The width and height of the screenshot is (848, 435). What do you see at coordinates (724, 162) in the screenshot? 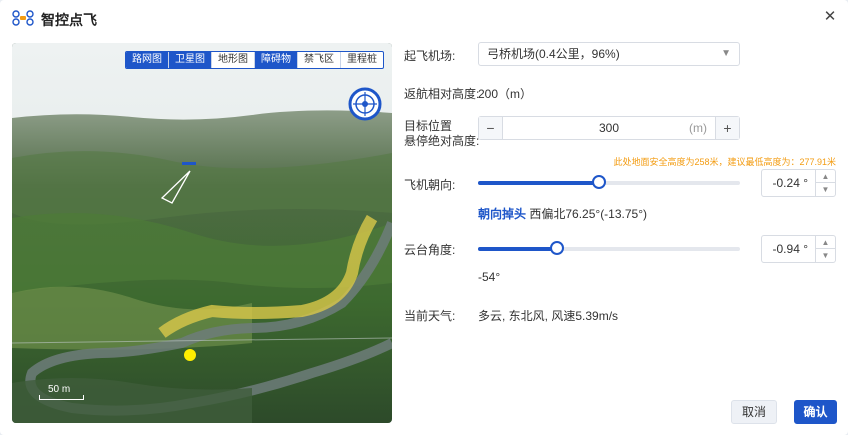
I see `safety-warning: 此处地面安全高度为258米，建议最低高度为：277.91米` at bounding box center [724, 162].